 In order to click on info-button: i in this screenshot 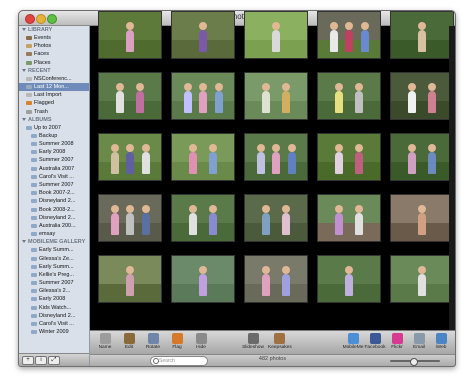, I will do `click(41, 360)`.